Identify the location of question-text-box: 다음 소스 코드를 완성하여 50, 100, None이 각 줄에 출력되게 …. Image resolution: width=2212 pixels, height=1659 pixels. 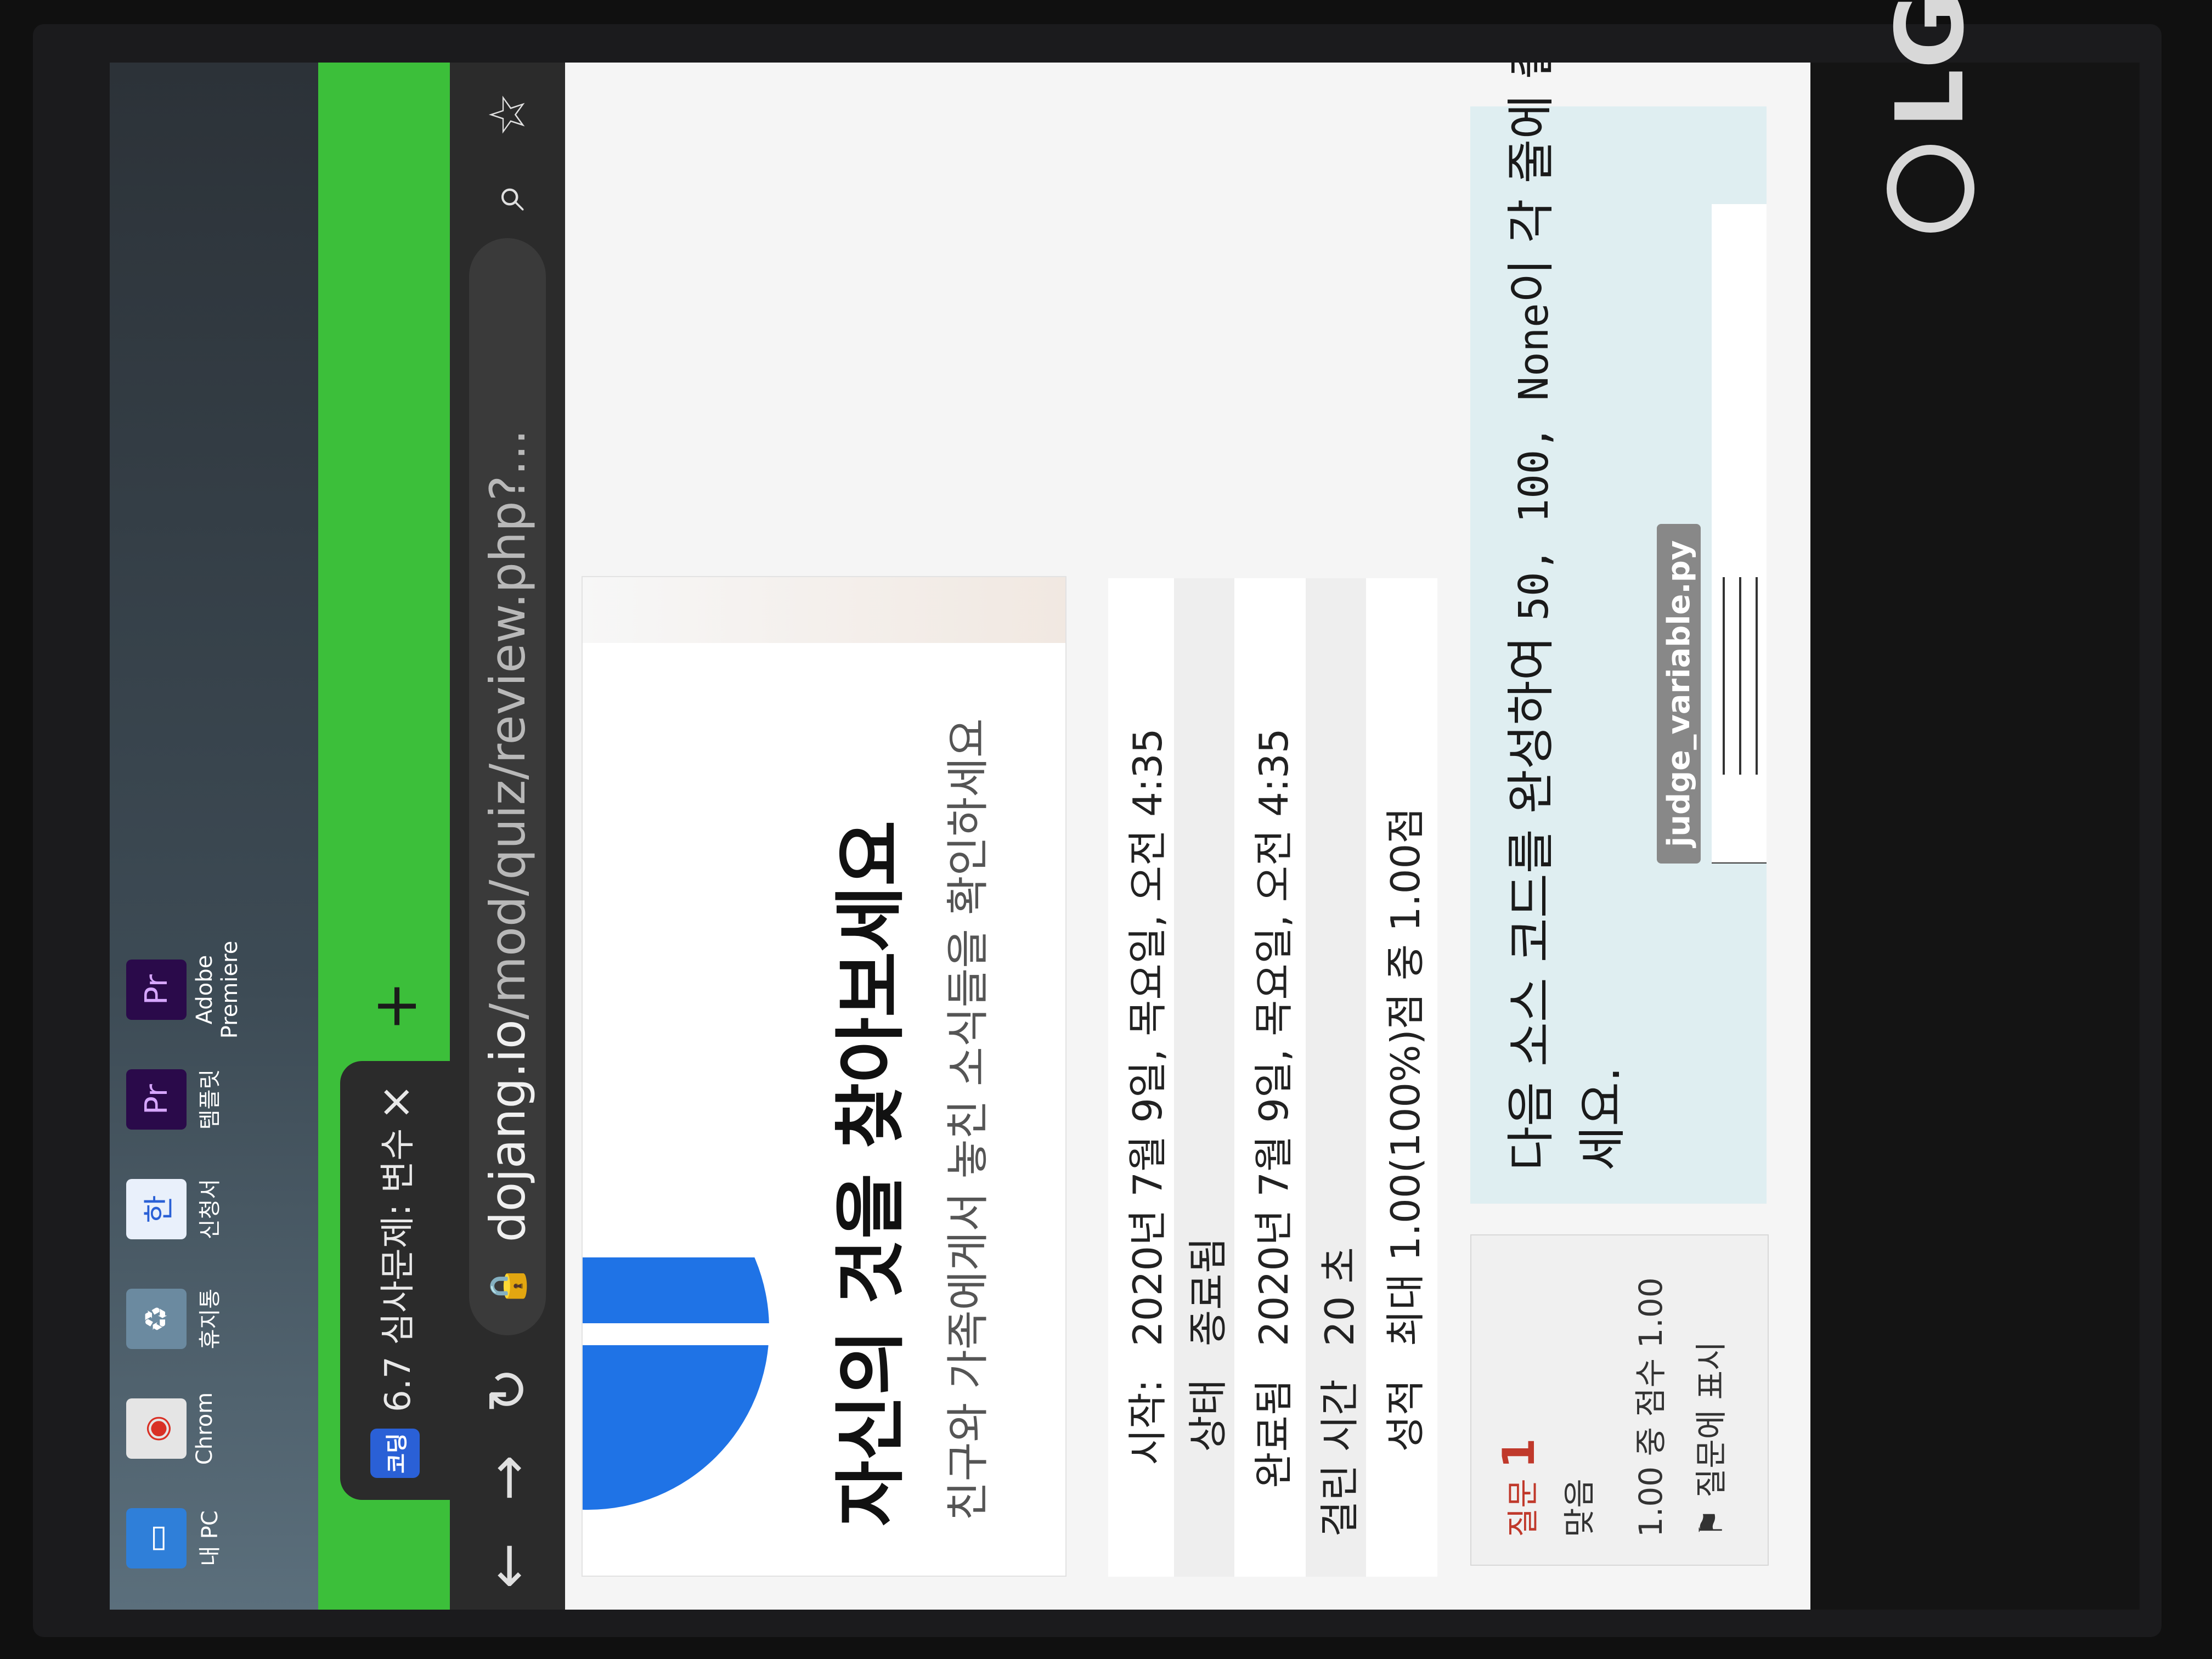
(1619, 634).